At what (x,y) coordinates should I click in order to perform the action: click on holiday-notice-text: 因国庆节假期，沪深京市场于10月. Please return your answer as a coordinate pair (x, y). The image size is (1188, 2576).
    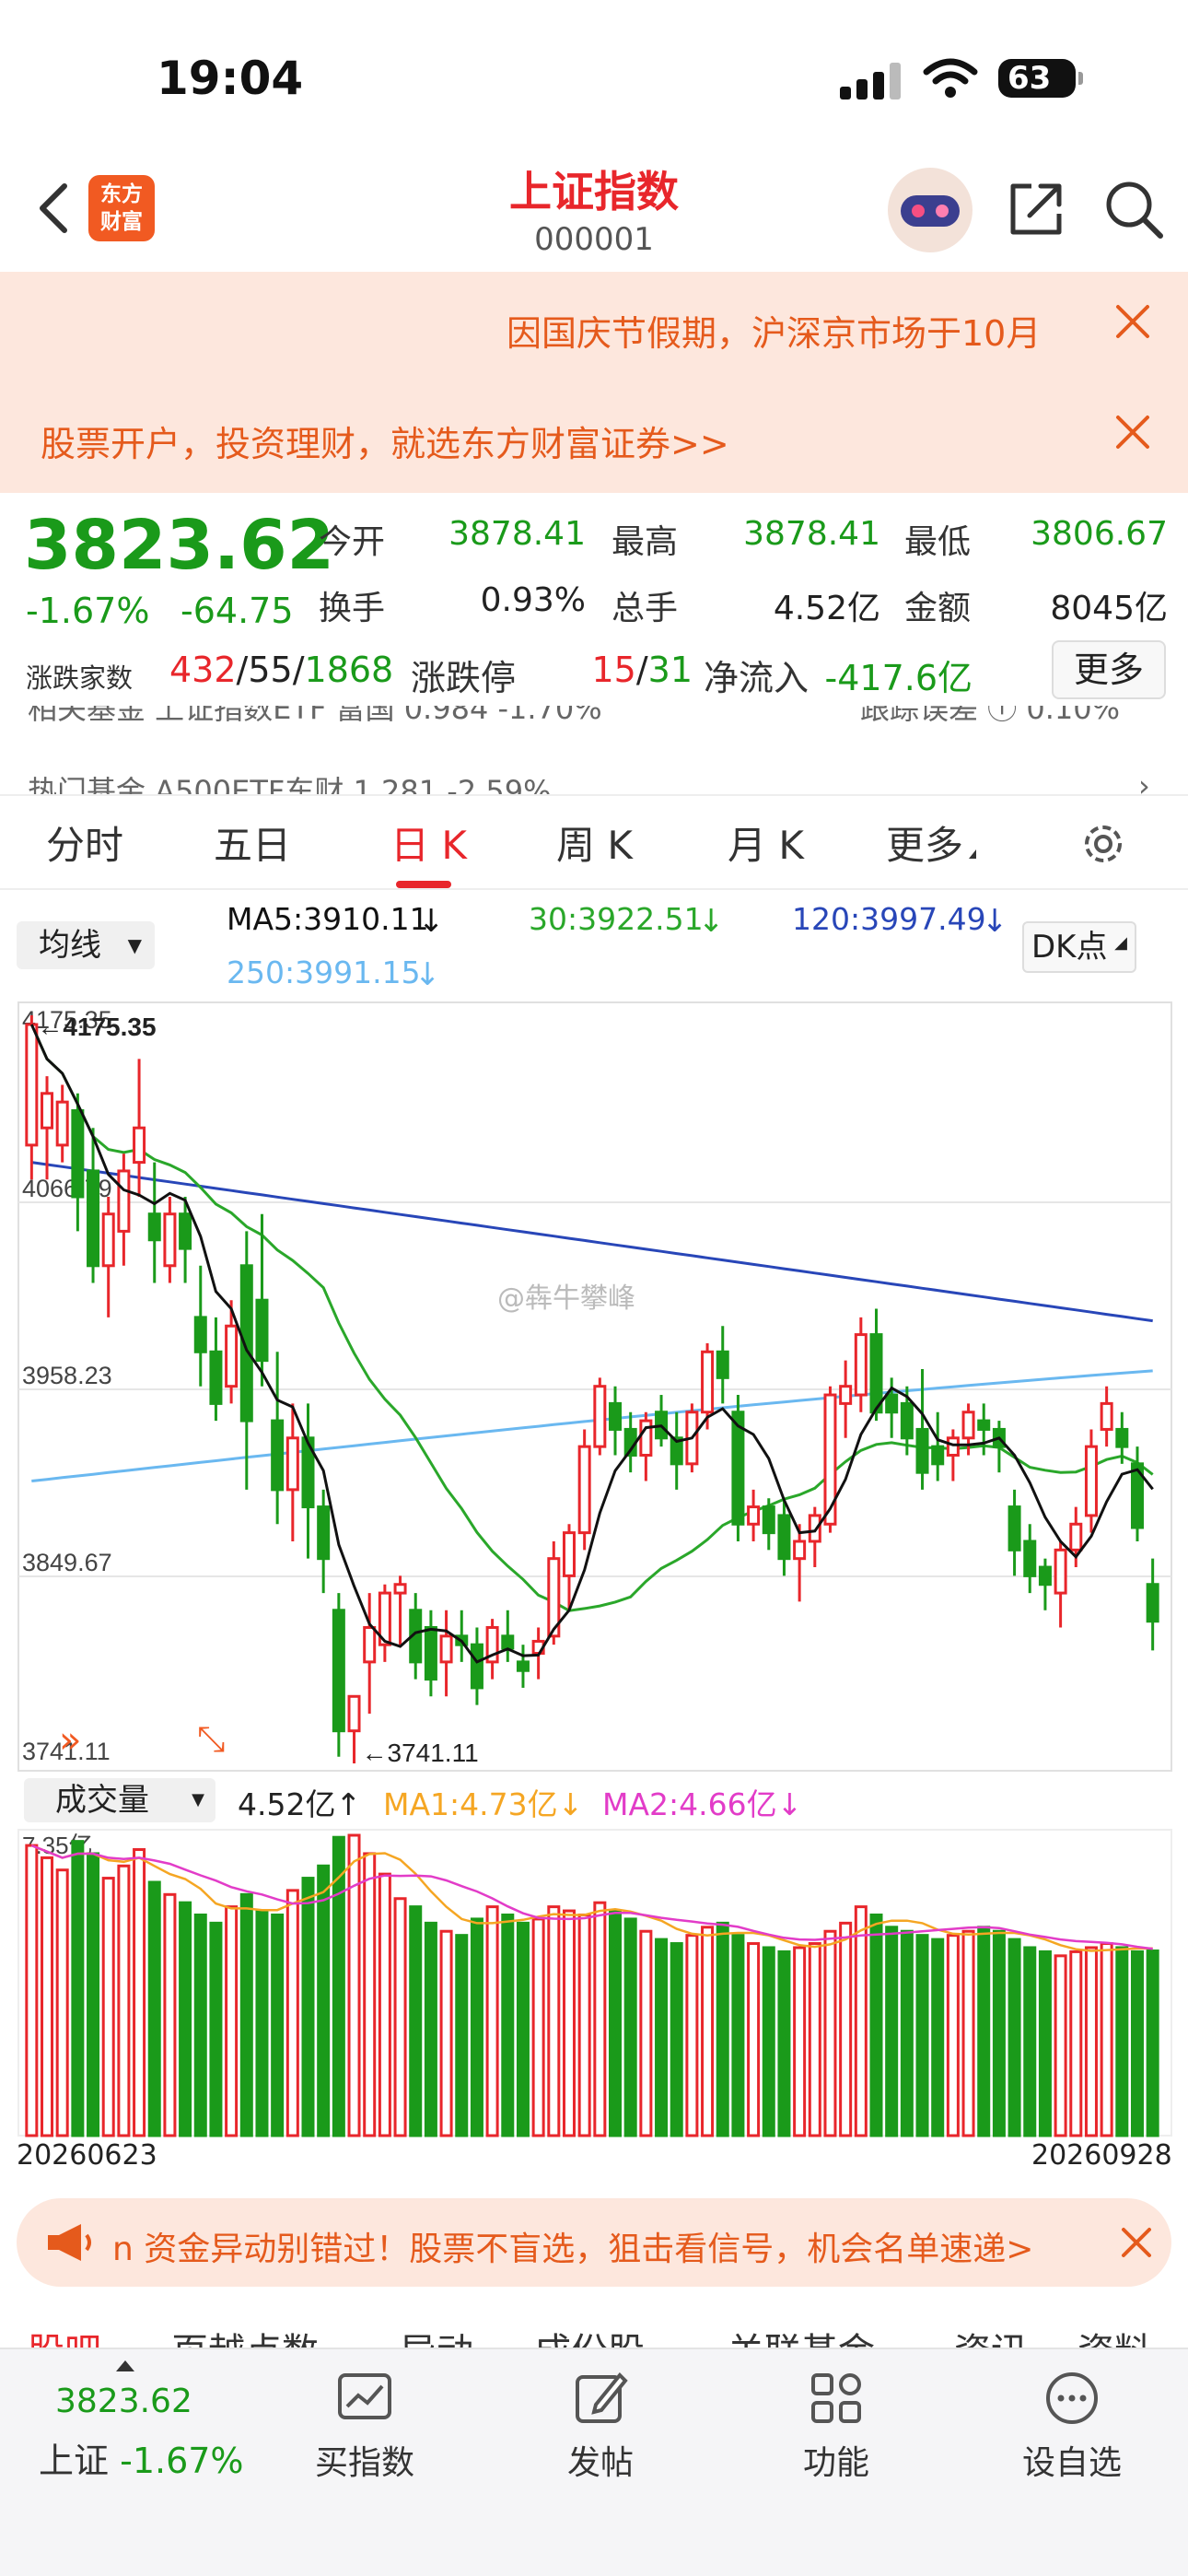
    Looking at the image, I should click on (774, 333).